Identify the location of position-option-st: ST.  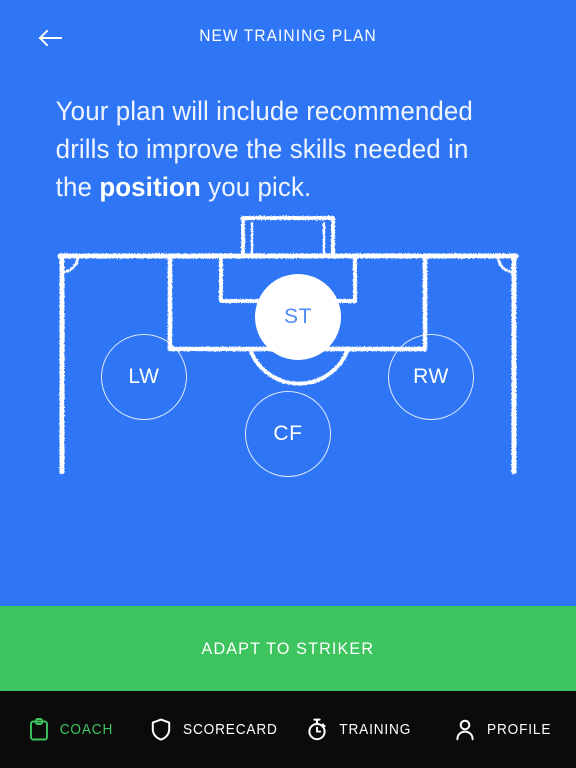
(298, 317).